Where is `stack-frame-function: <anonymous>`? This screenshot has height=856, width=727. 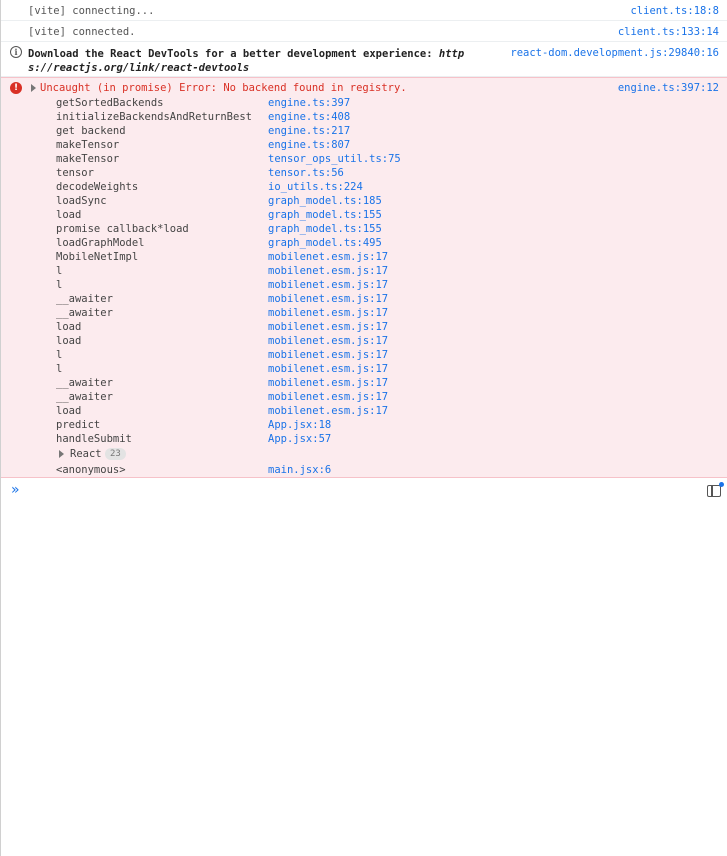
stack-frame-function: <anonymous> is located at coordinates (91, 470).